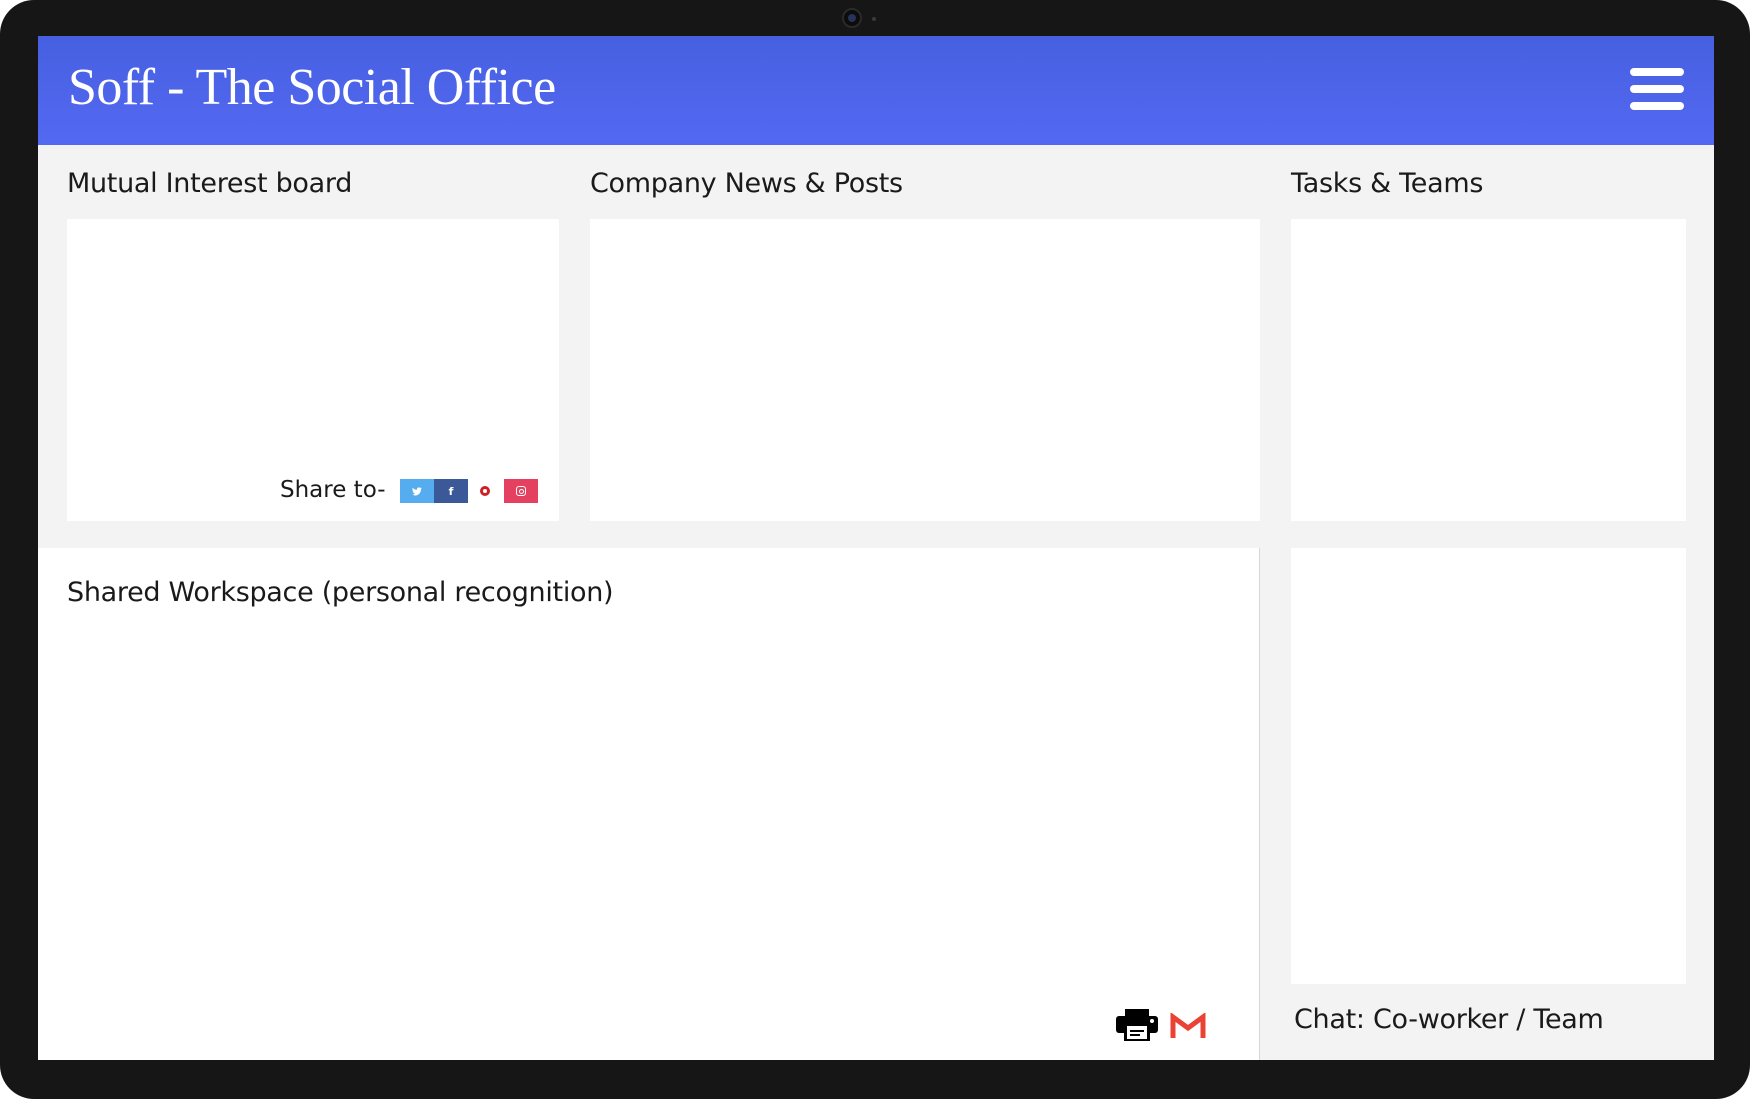 This screenshot has height=1099, width=1750. Describe the element at coordinates (925, 370) in the screenshot. I see `company-news-panel` at that location.